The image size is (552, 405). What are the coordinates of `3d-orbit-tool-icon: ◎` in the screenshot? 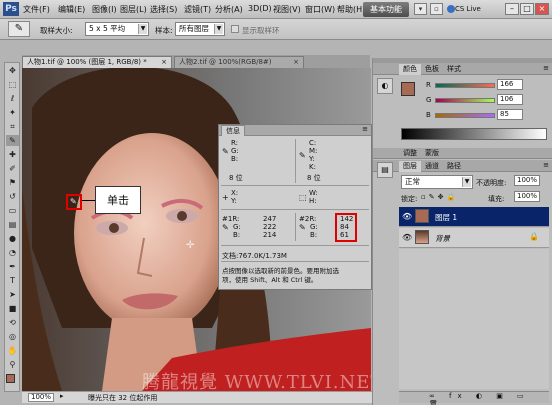 It's located at (12, 336).